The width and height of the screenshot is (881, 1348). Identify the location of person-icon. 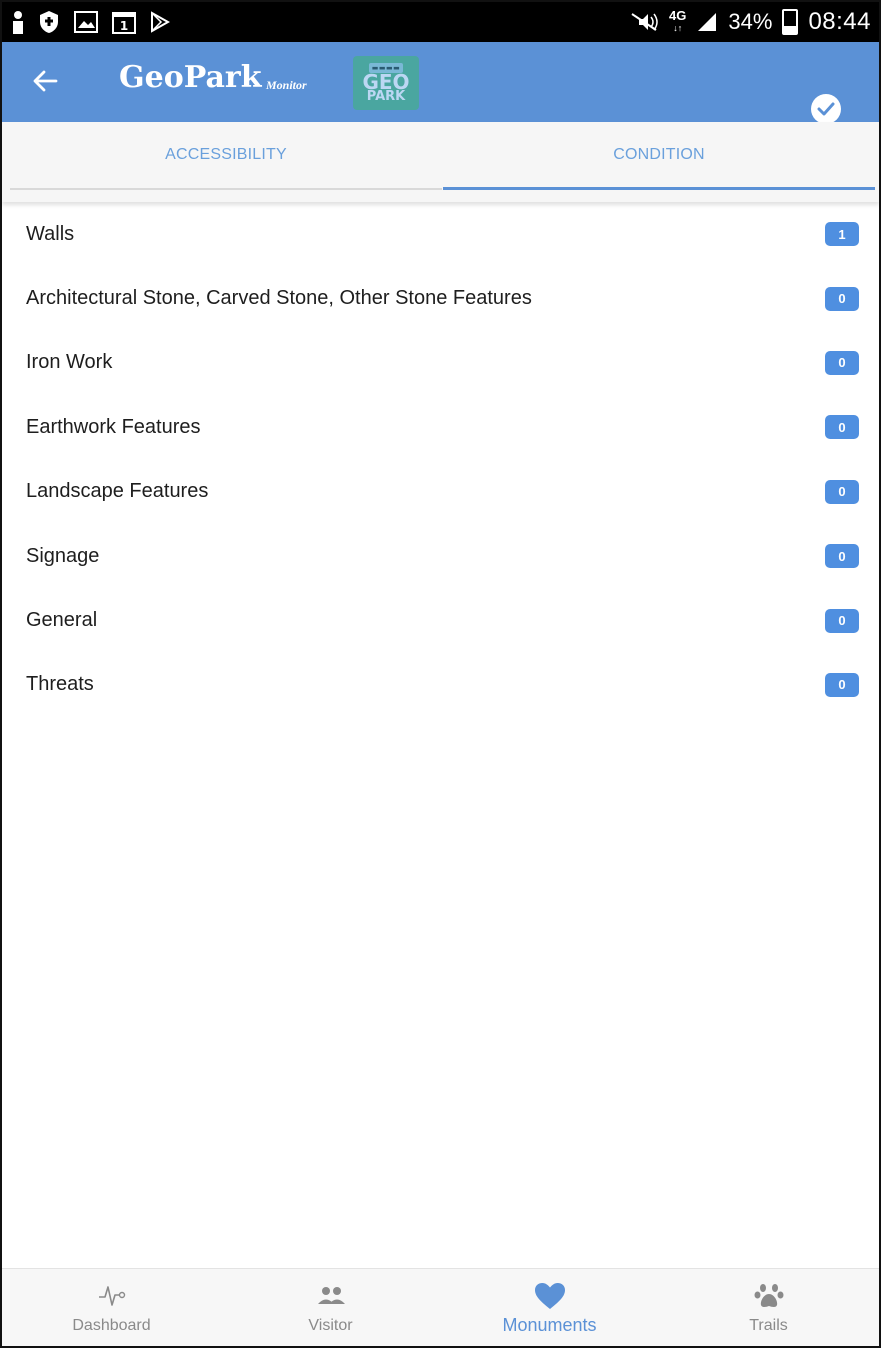
(18, 22).